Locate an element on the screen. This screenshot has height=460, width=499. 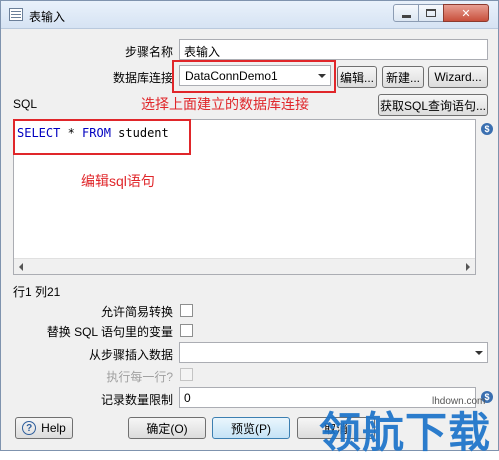
maximize-icon is located at coordinates (431, 13).